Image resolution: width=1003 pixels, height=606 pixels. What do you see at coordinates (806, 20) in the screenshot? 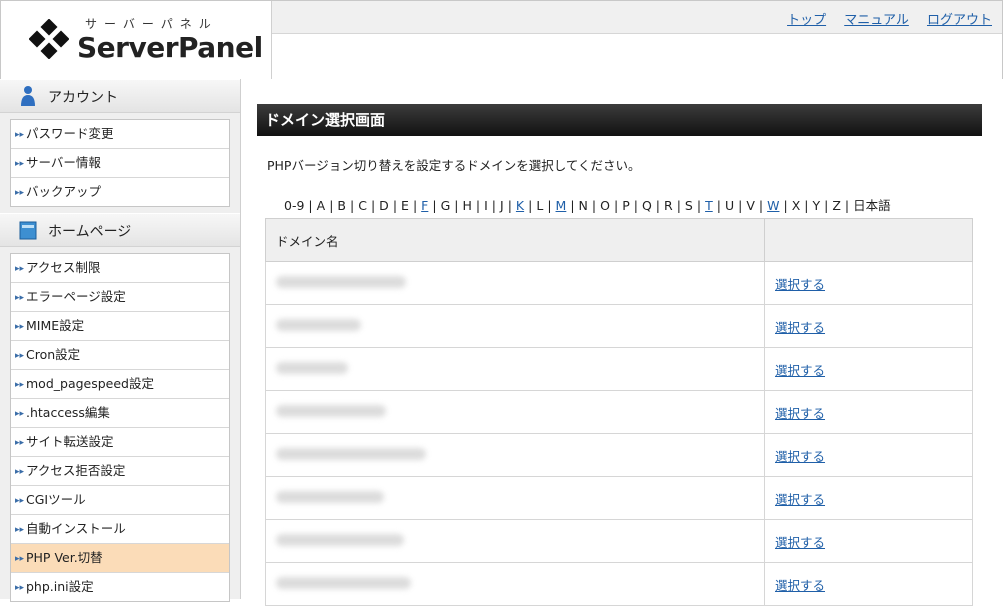
I see `top-link-home: トップ` at bounding box center [806, 20].